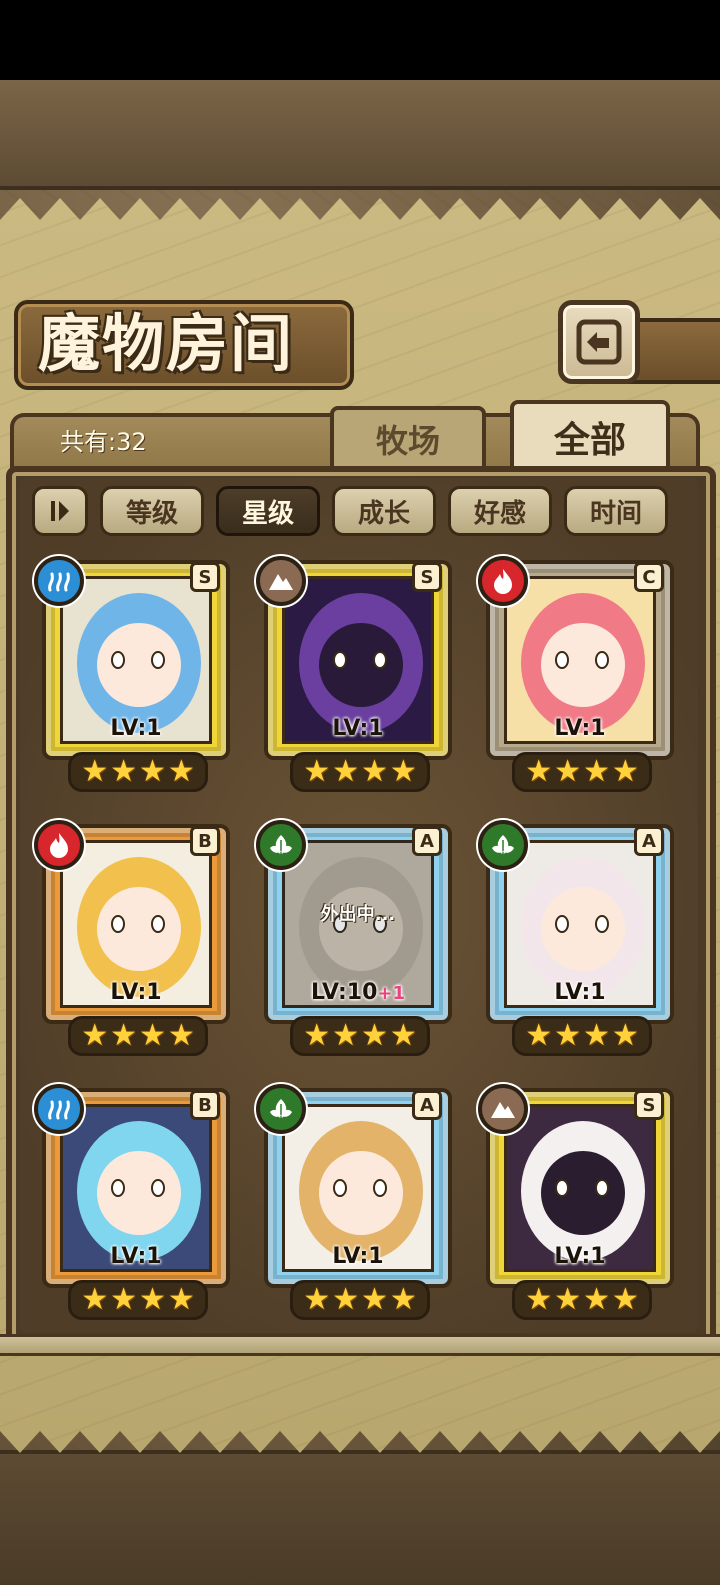  I want to click on level-bonus: +1, so click(391, 993).